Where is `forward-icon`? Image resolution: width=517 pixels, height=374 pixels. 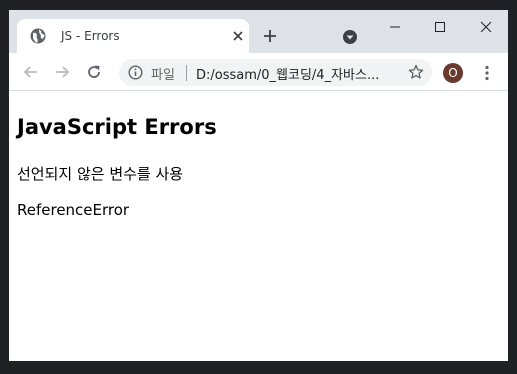
forward-icon is located at coordinates (62, 72).